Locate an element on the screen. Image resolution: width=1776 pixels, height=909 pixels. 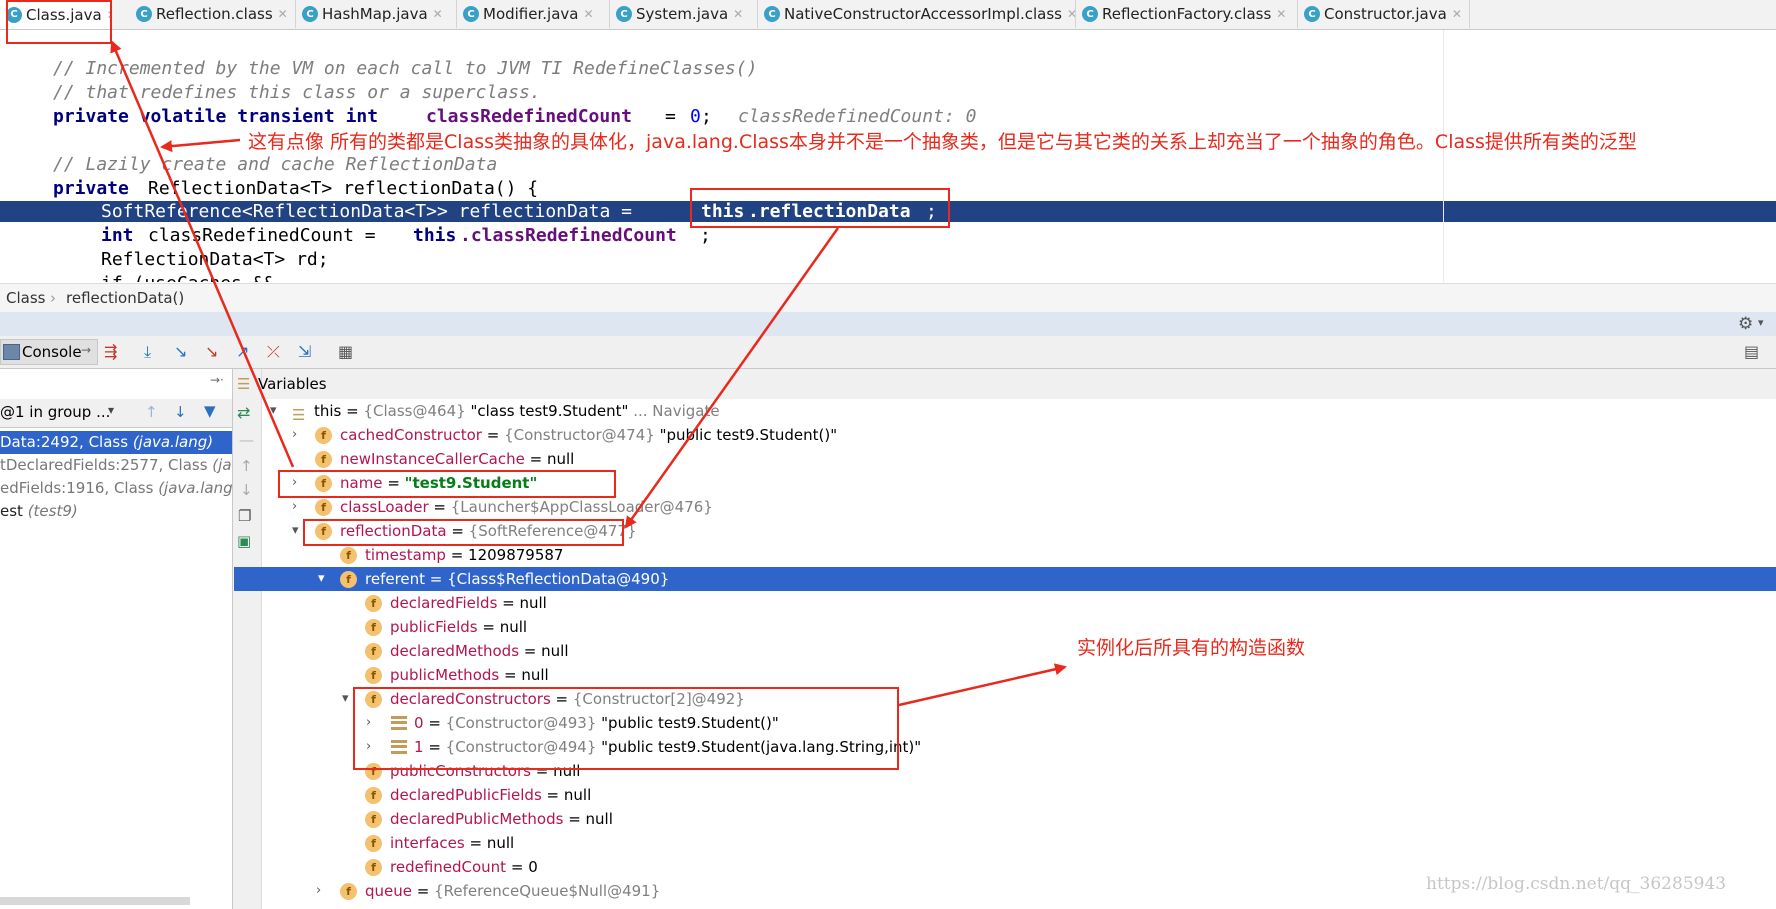
arrow-to-reflectiondata is located at coordinates (732, 378).